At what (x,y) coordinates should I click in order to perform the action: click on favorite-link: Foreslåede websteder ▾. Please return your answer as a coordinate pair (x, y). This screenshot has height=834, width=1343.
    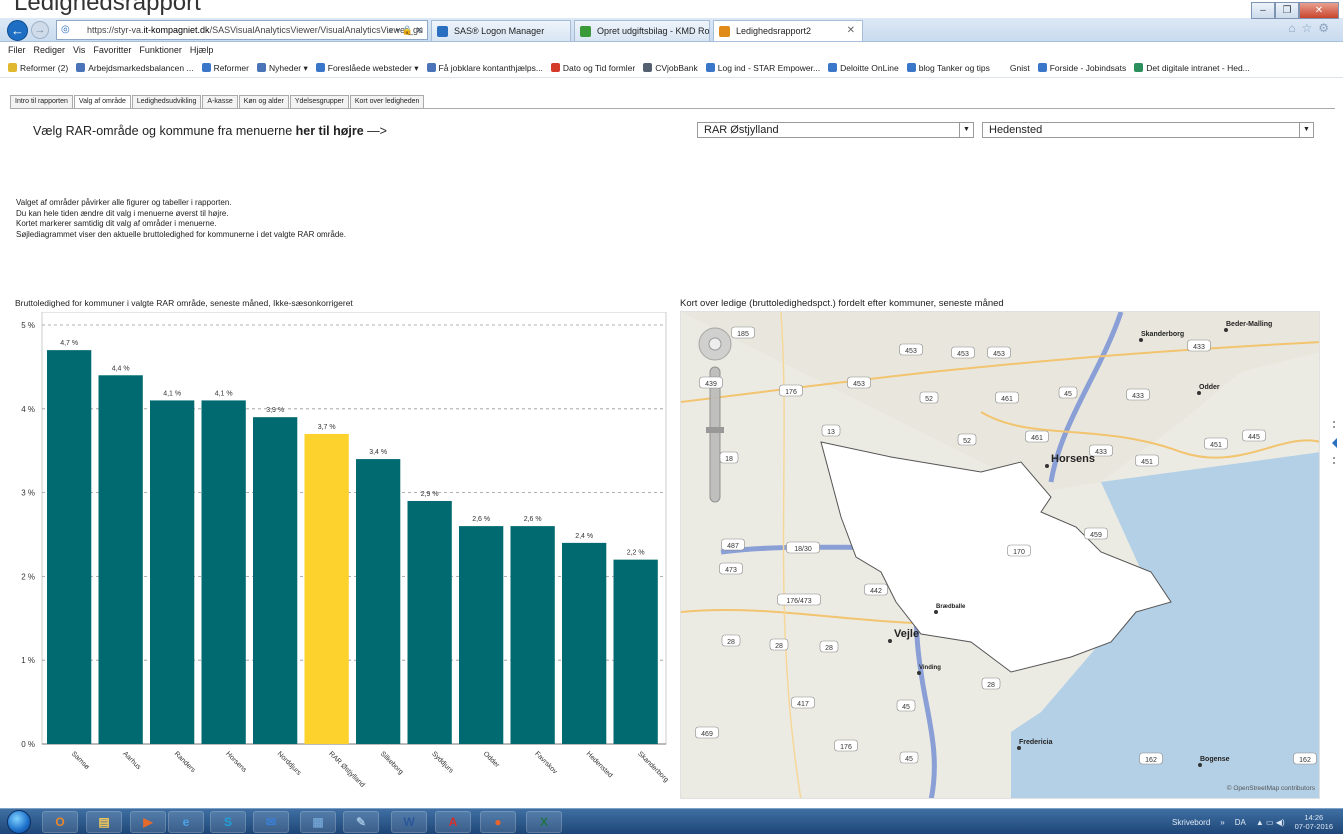
    Looking at the image, I should click on (367, 67).